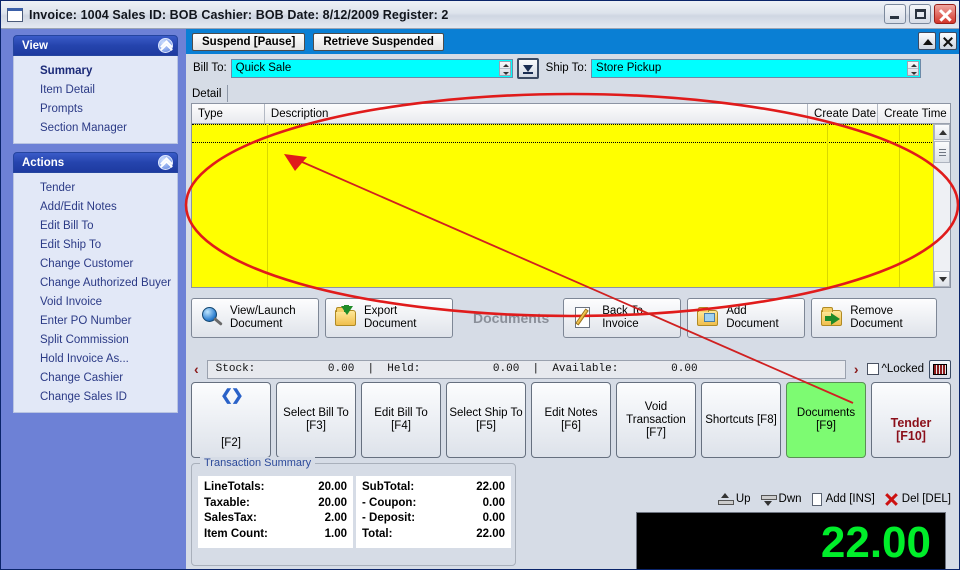 This screenshot has width=960, height=570. I want to click on actions-panel-header: Actions, so click(95, 162).